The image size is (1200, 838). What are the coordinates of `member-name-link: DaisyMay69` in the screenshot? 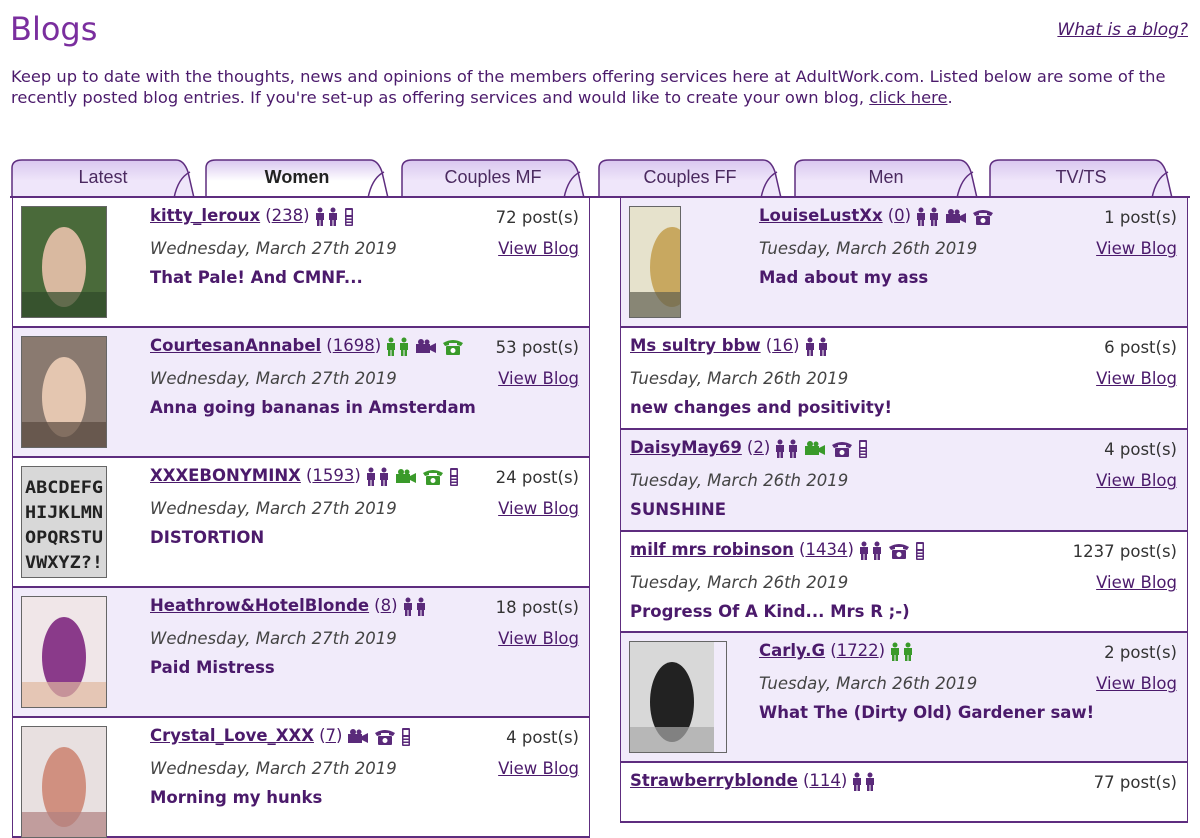 It's located at (686, 447).